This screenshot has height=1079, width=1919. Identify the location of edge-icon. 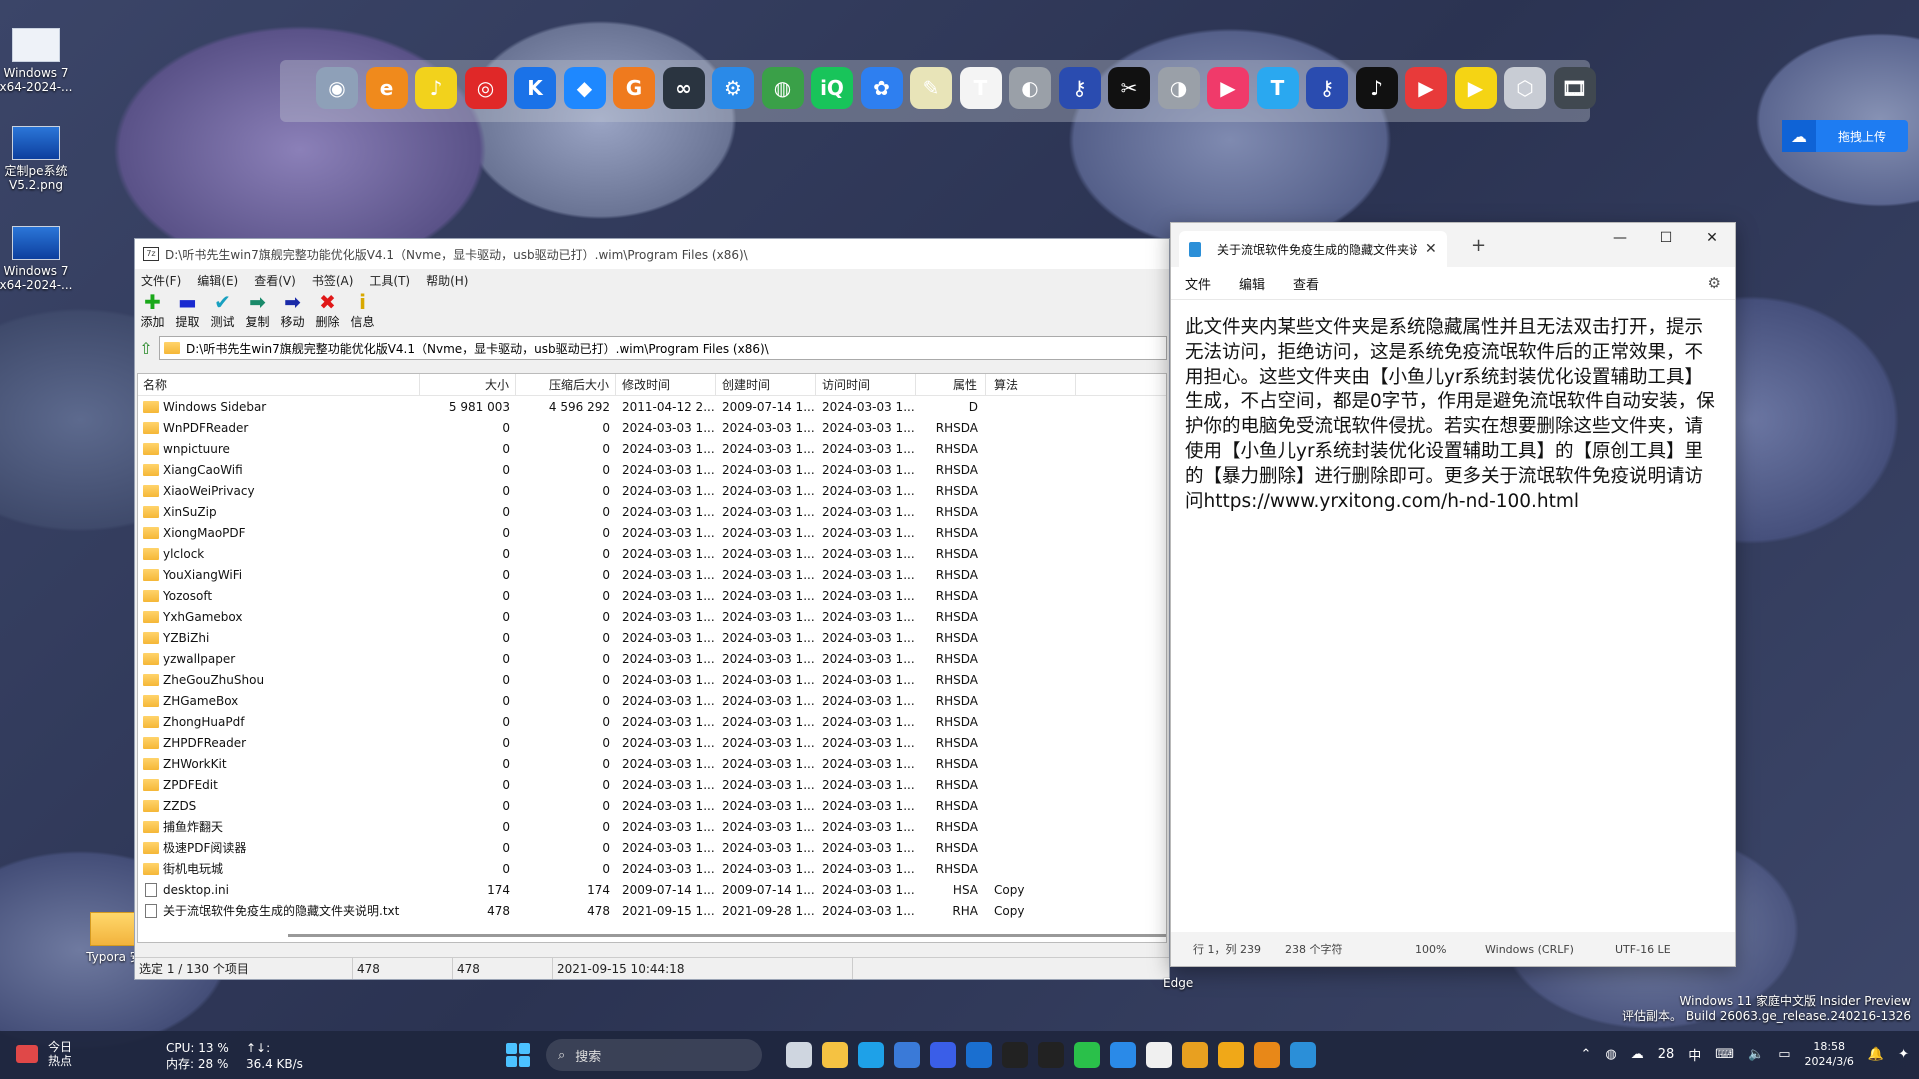
(871, 1055).